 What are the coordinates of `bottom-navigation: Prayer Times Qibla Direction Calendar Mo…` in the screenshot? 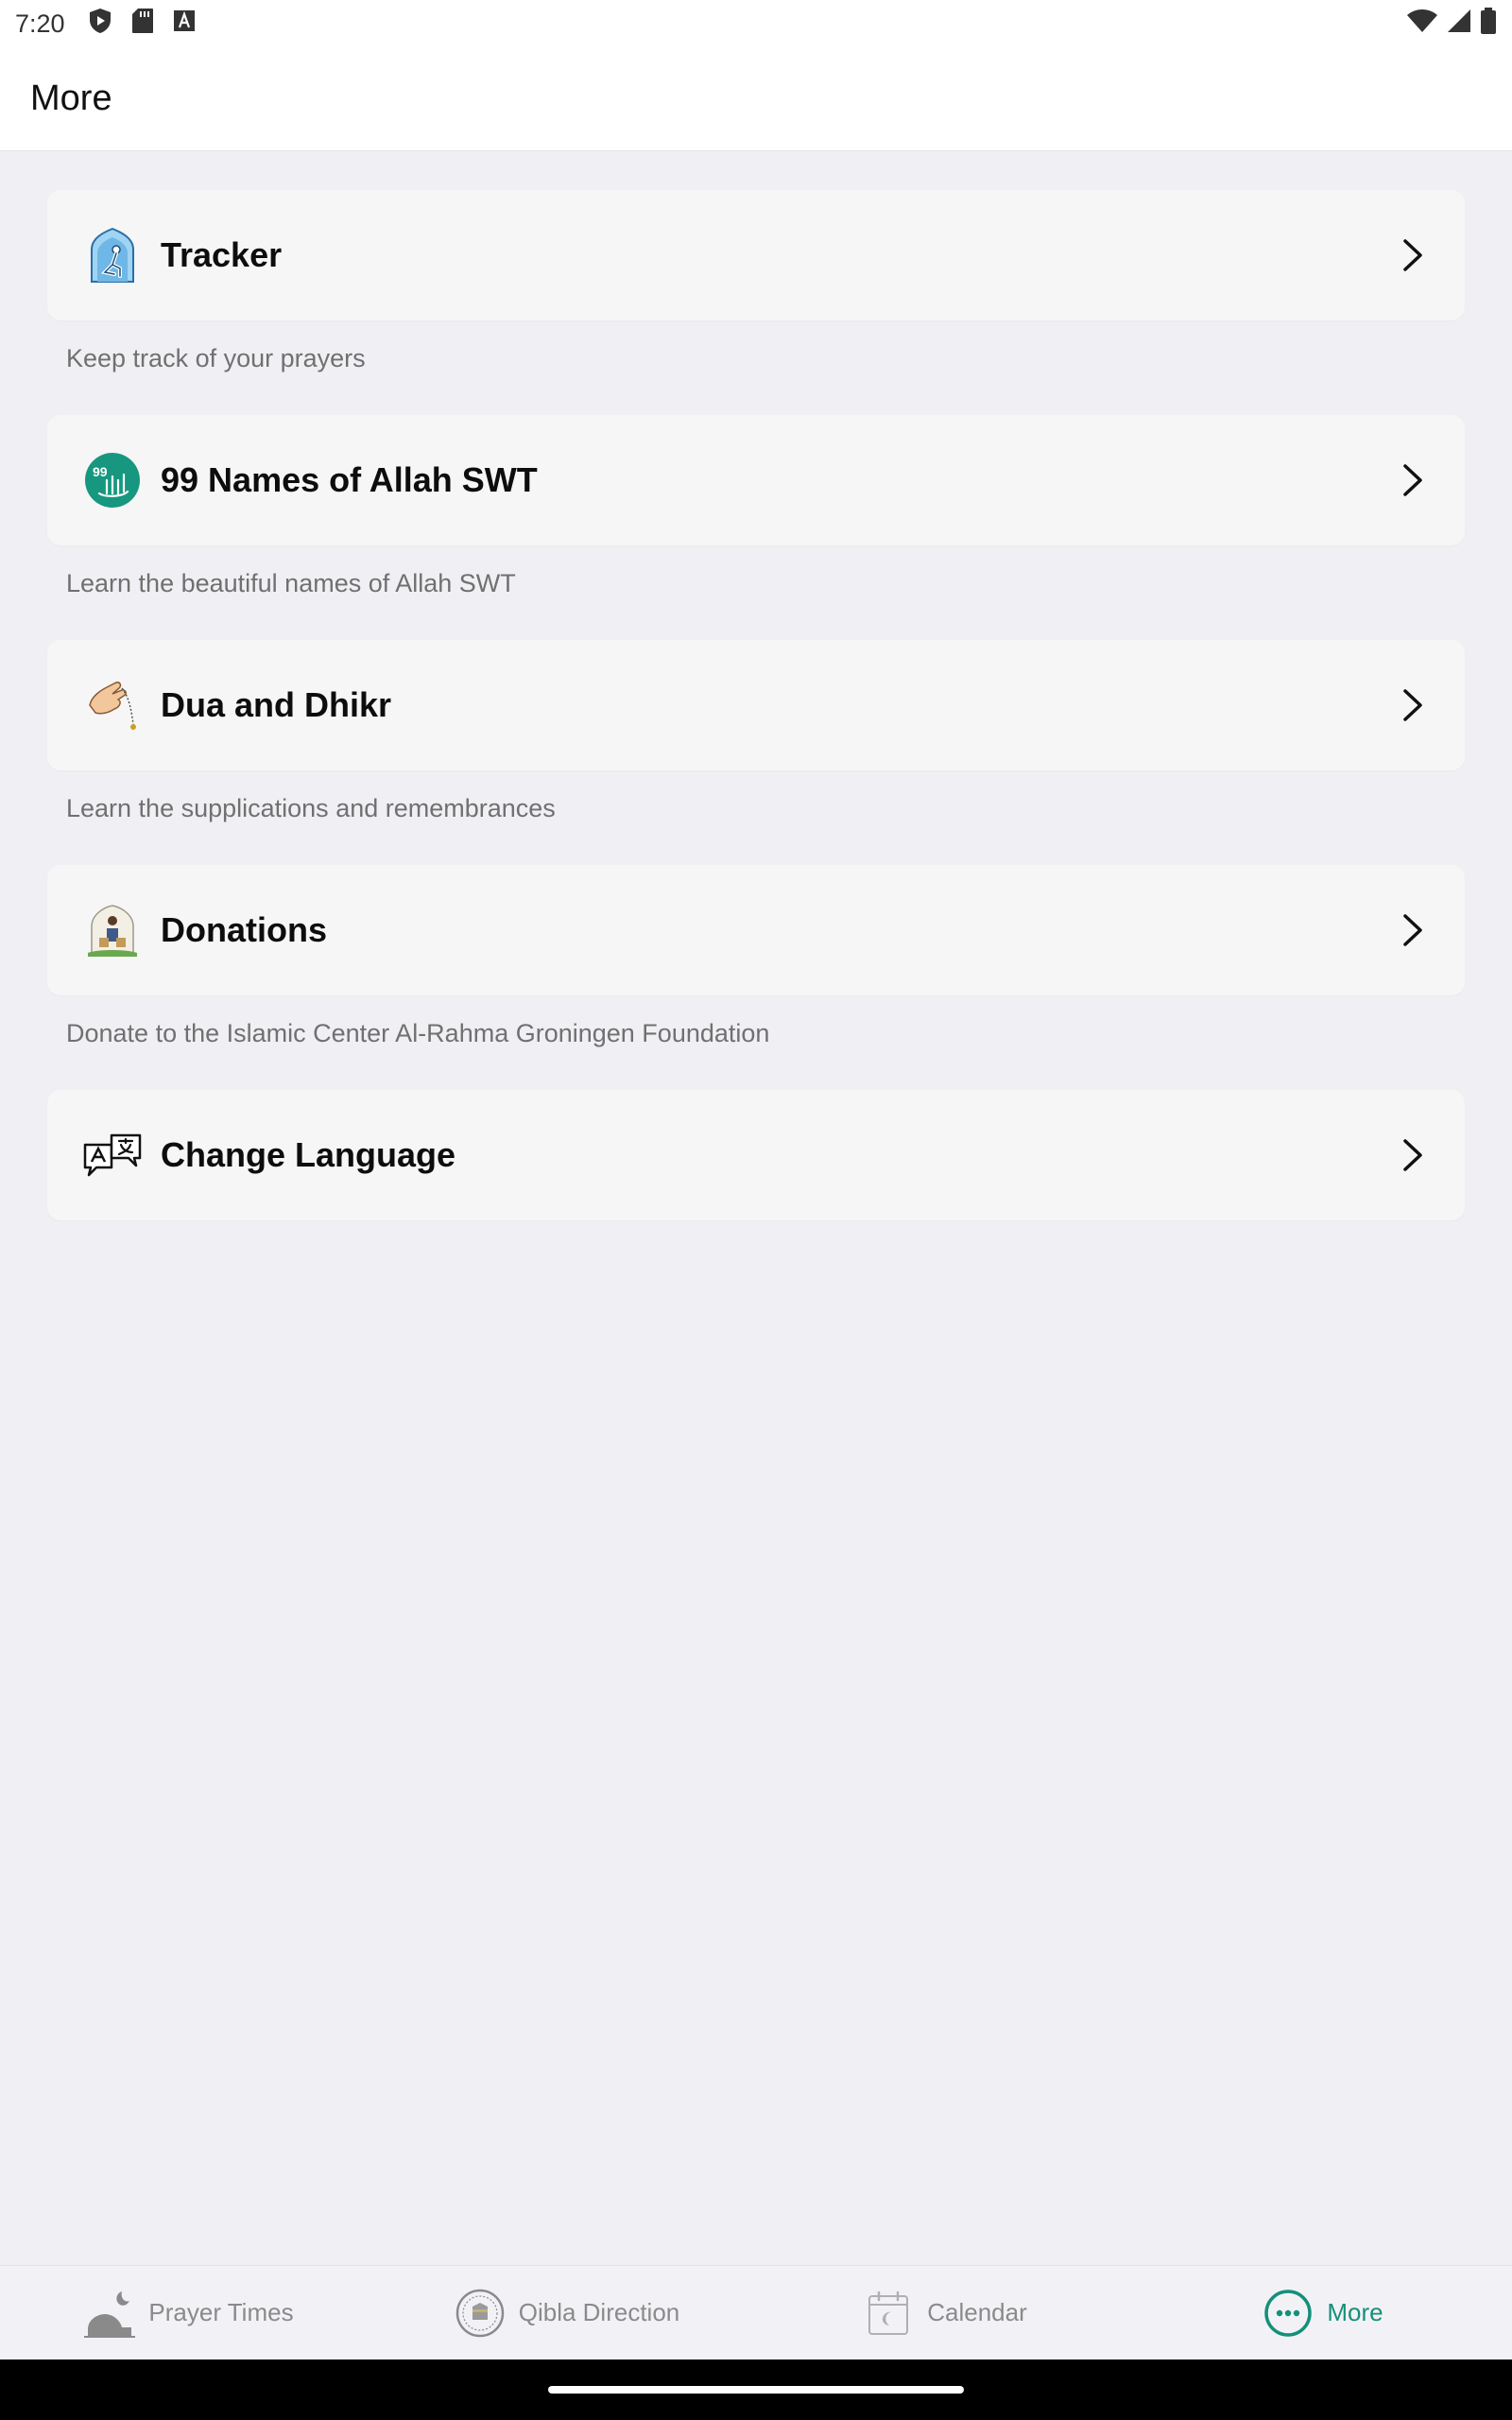 It's located at (756, 2312).